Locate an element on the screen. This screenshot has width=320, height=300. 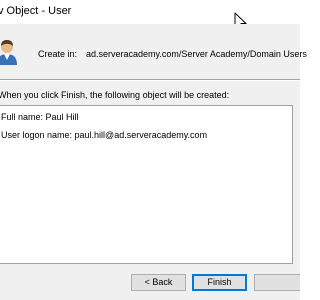
user-icon is located at coordinates (8, 52).